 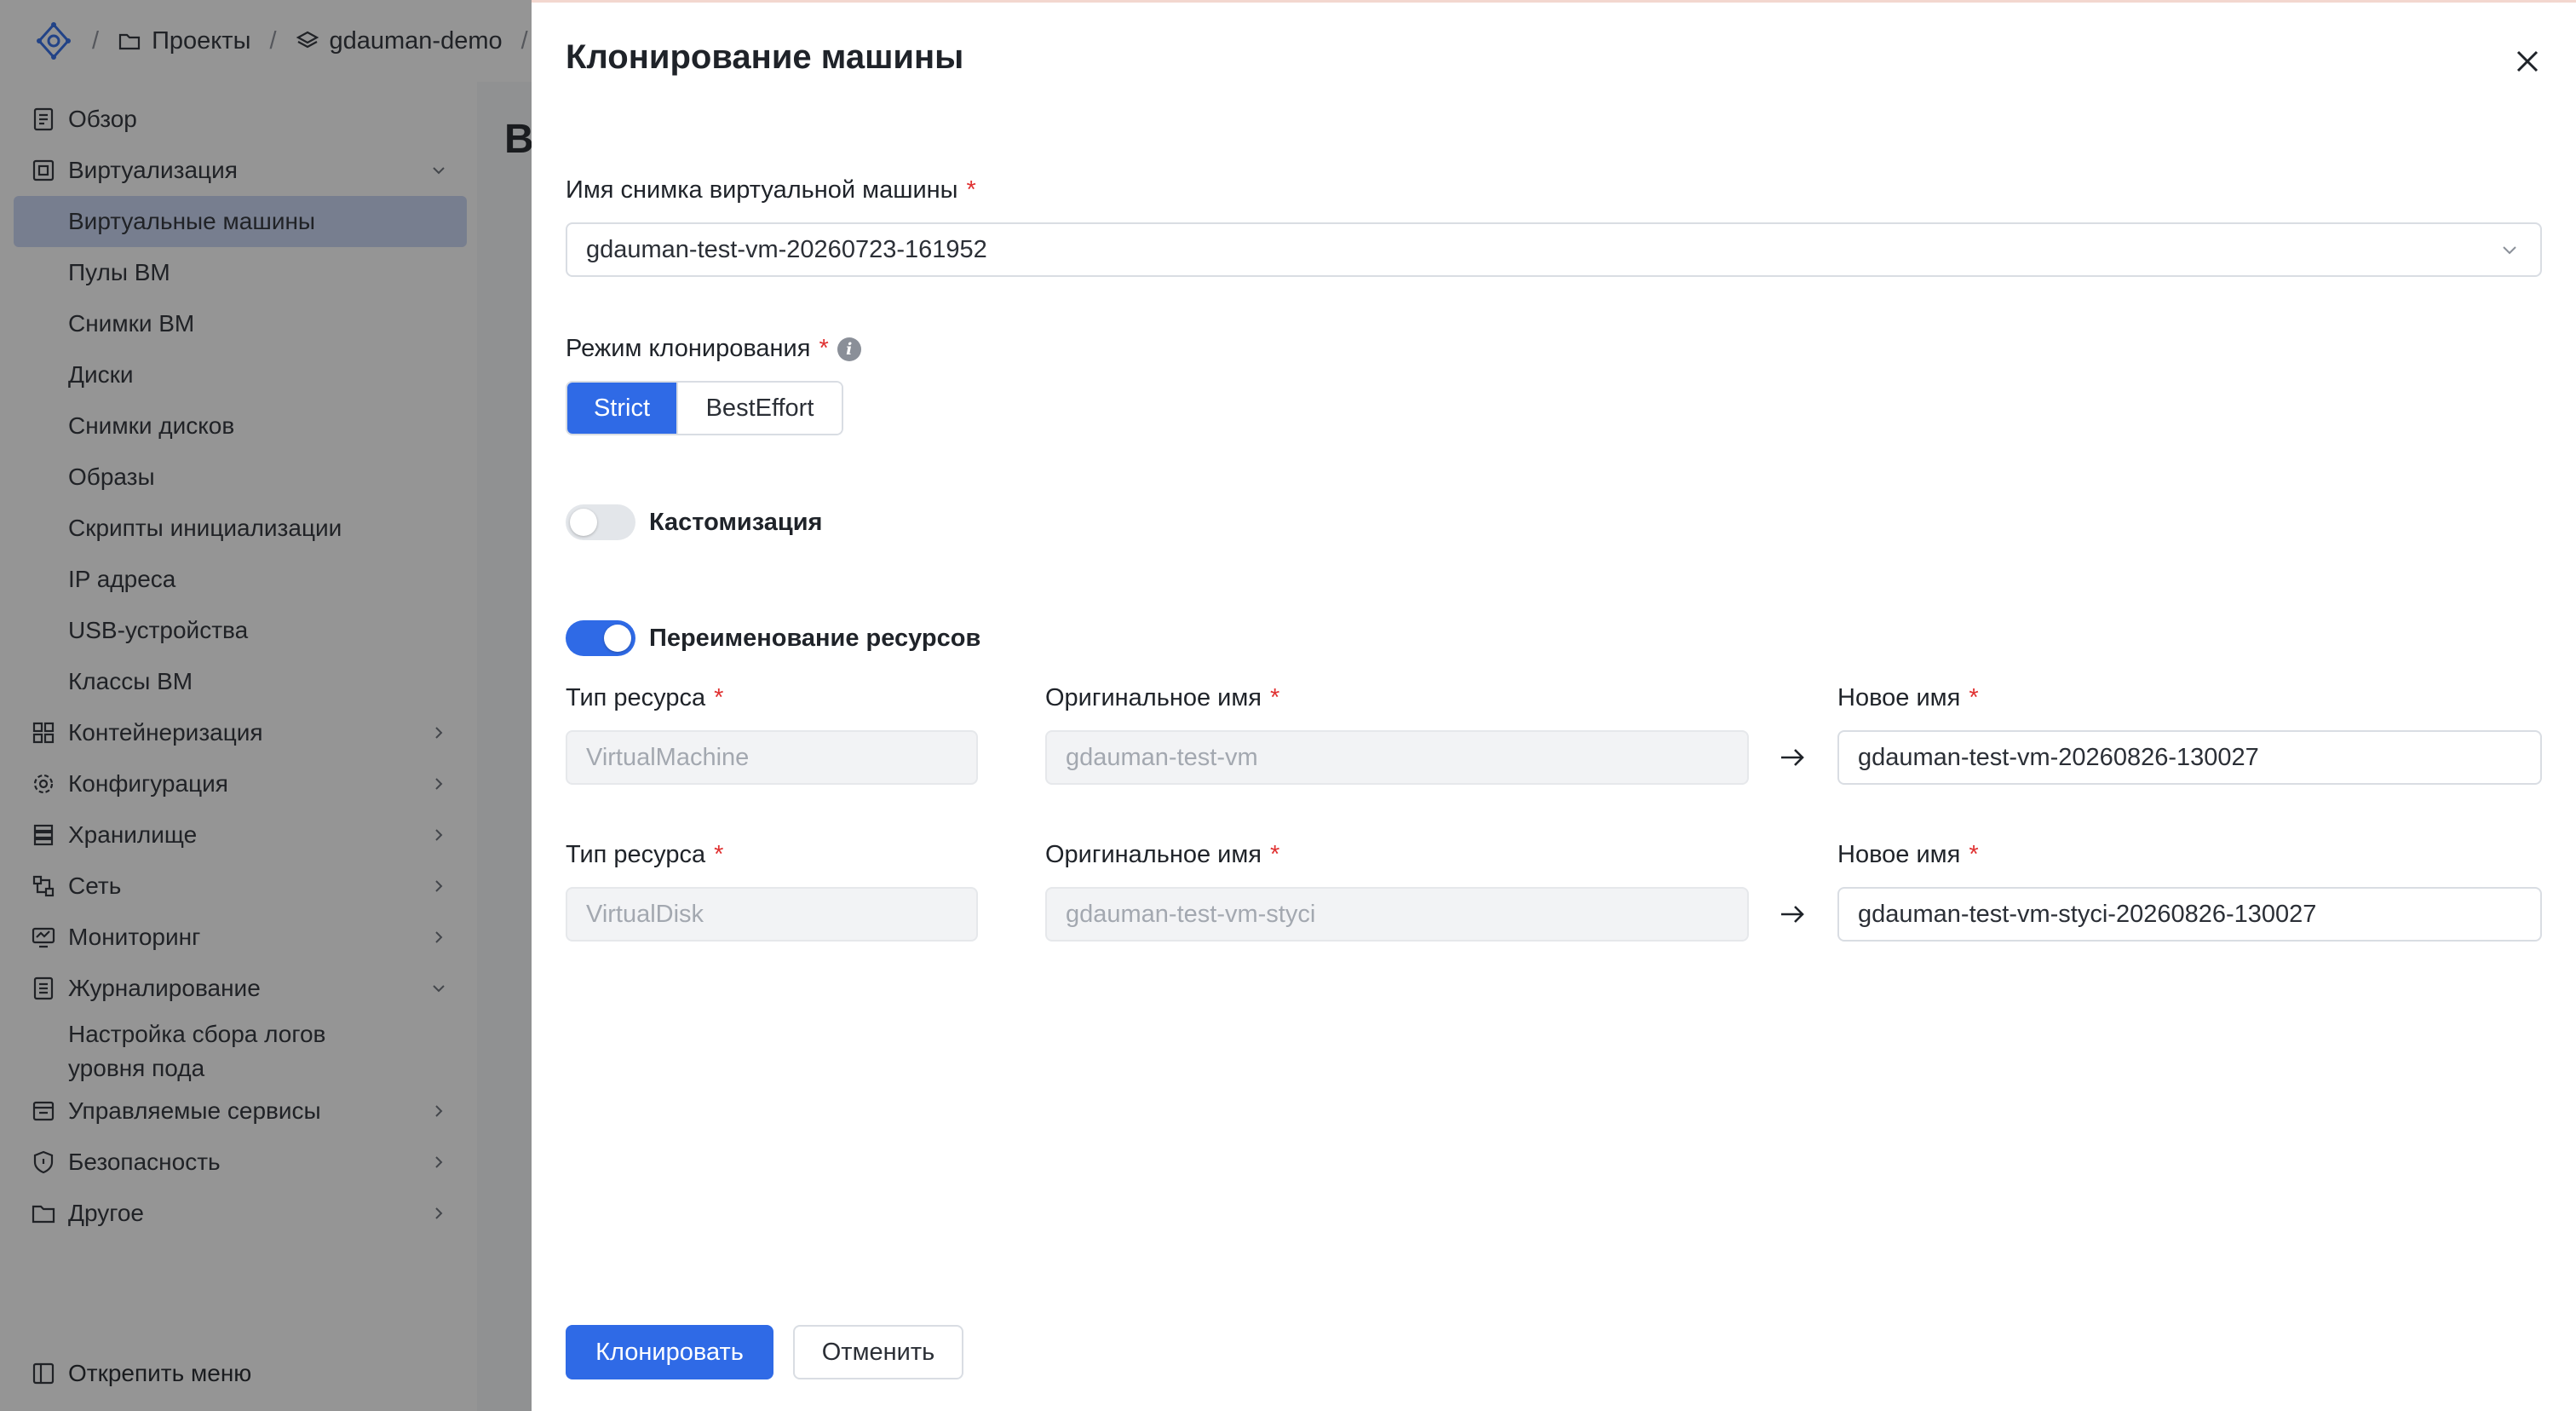 I want to click on close-icon, so click(x=2527, y=61).